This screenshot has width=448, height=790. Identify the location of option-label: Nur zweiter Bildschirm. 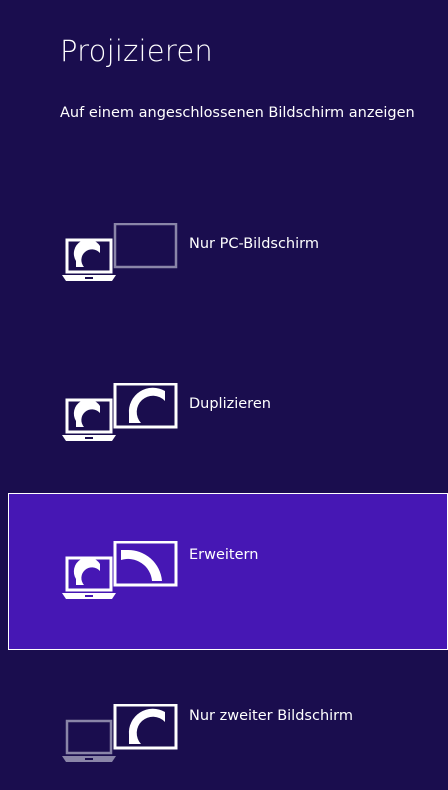
(271, 716).